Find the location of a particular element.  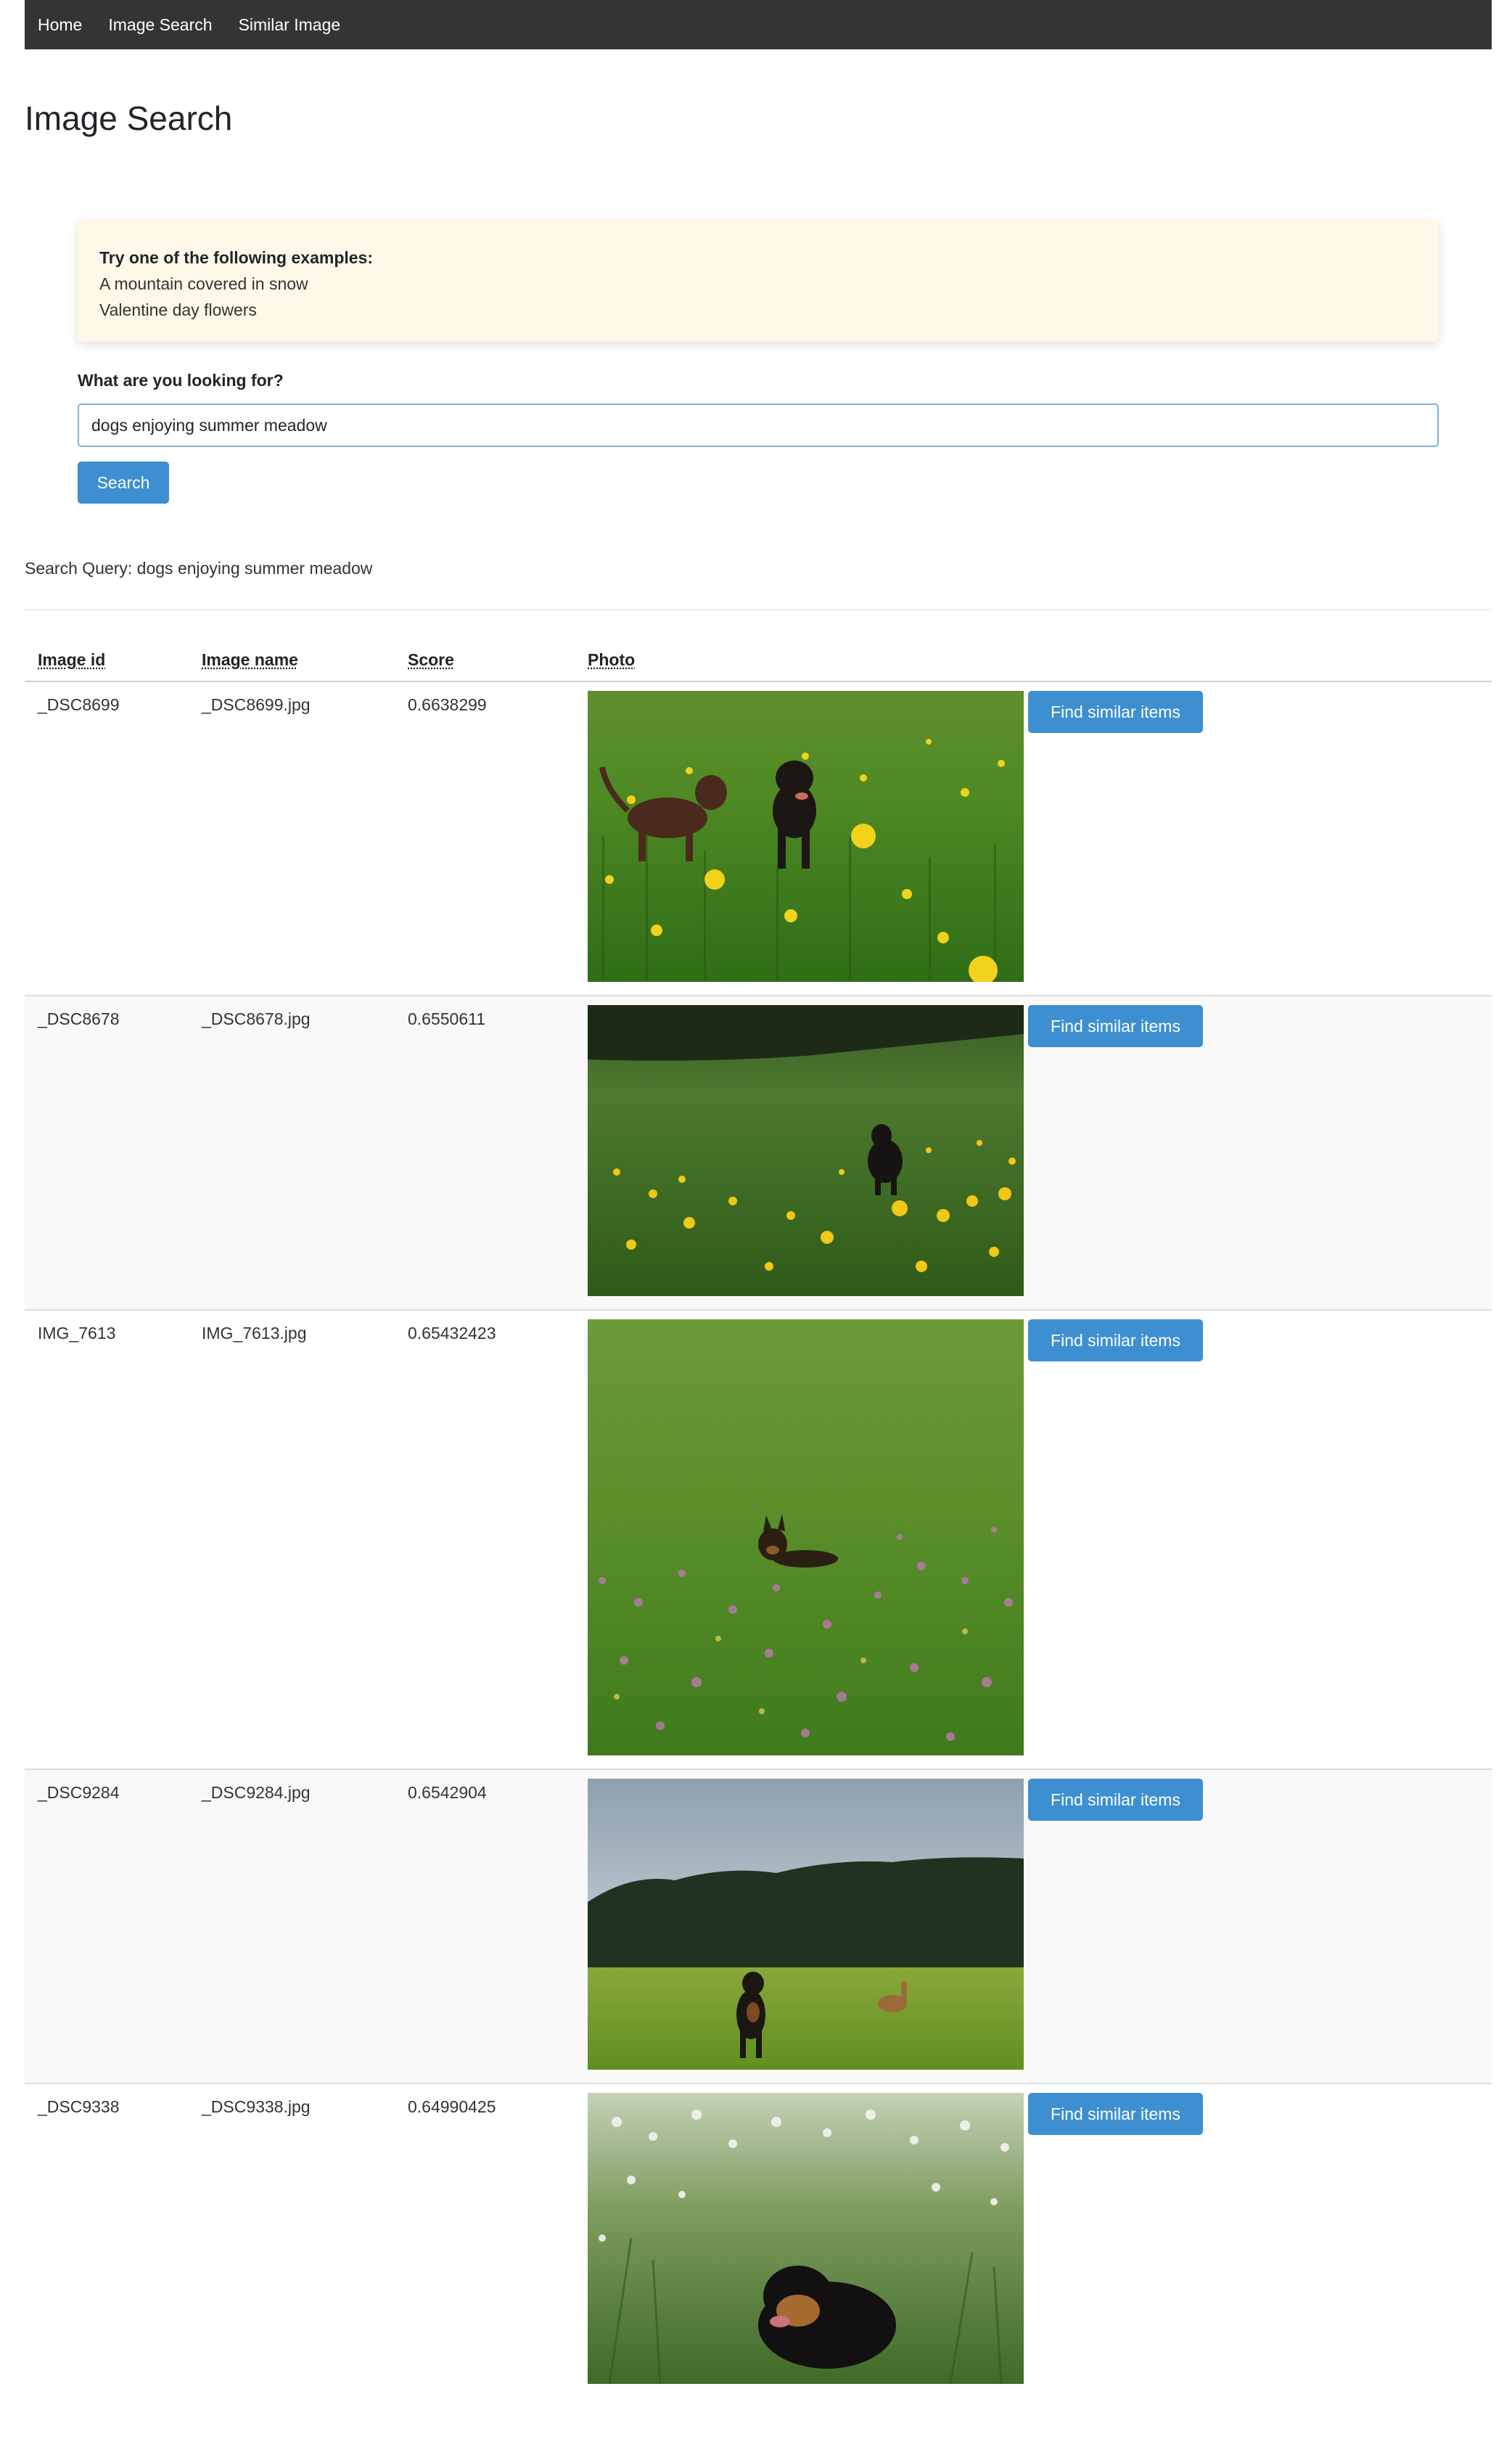

photo-dogs-in-flower-meadow is located at coordinates (806, 836).